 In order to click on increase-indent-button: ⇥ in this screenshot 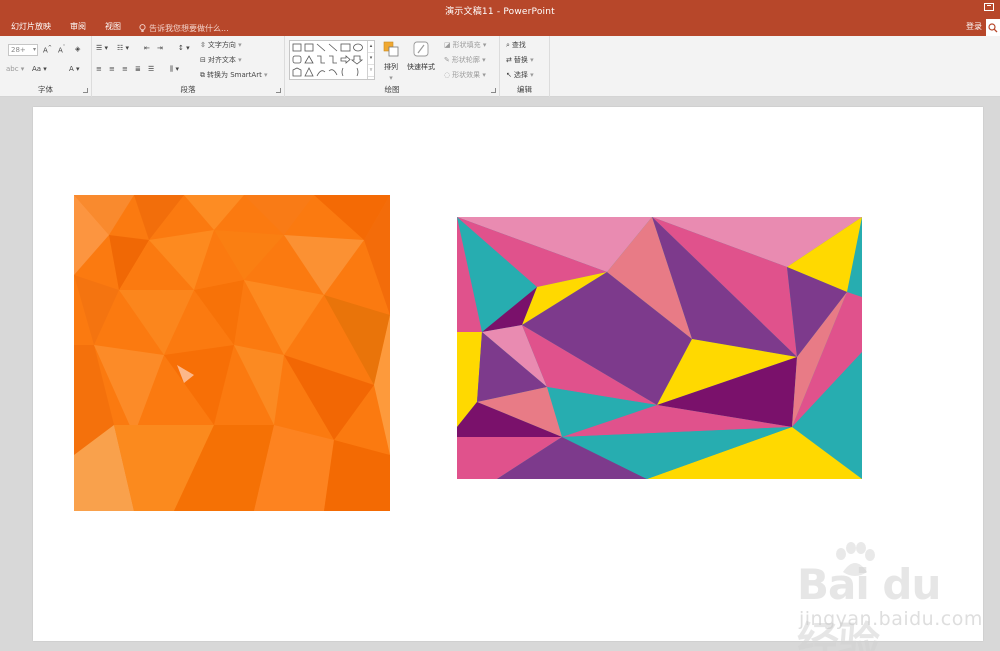, I will do `click(161, 48)`.